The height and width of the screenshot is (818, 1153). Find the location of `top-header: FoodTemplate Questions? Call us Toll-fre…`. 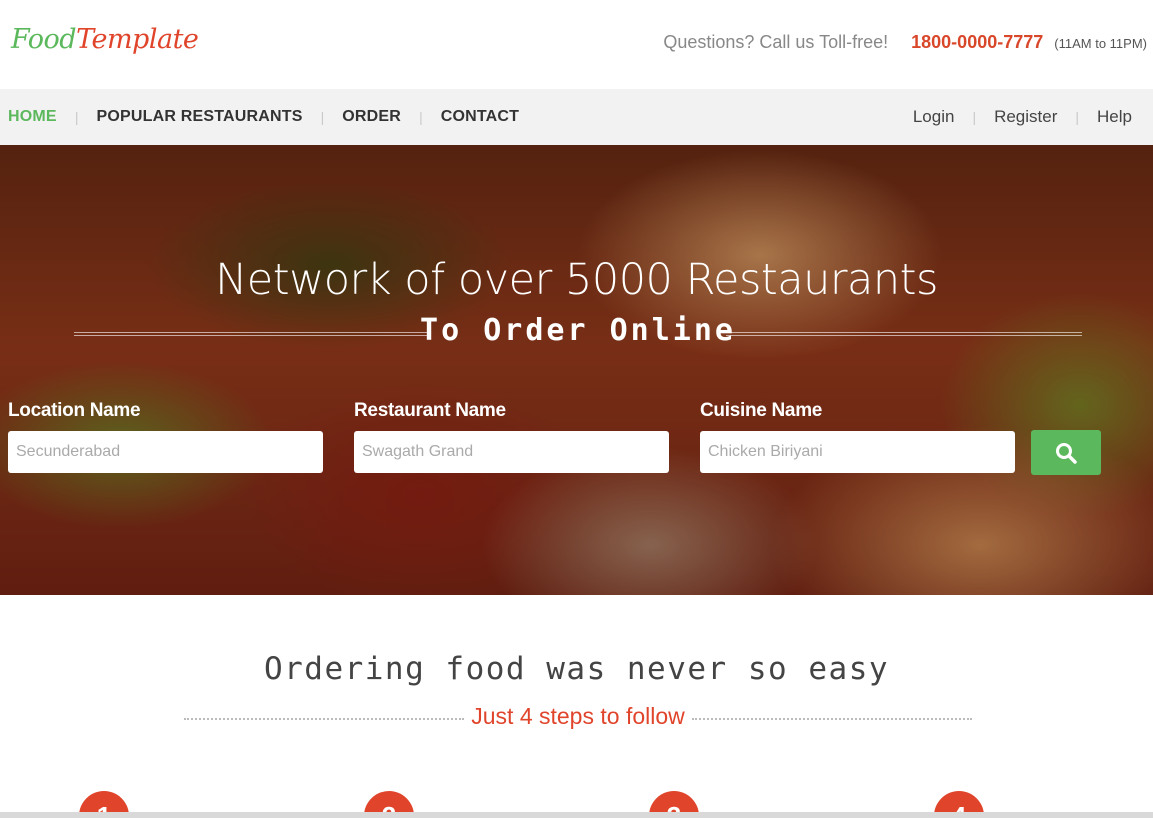

top-header: FoodTemplate Questions? Call us Toll-fre… is located at coordinates (576, 44).